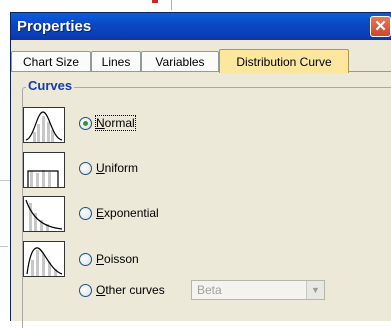 This screenshot has height=328, width=391. What do you see at coordinates (100, 213) in the screenshot?
I see `exponential-mnemonic: E` at bounding box center [100, 213].